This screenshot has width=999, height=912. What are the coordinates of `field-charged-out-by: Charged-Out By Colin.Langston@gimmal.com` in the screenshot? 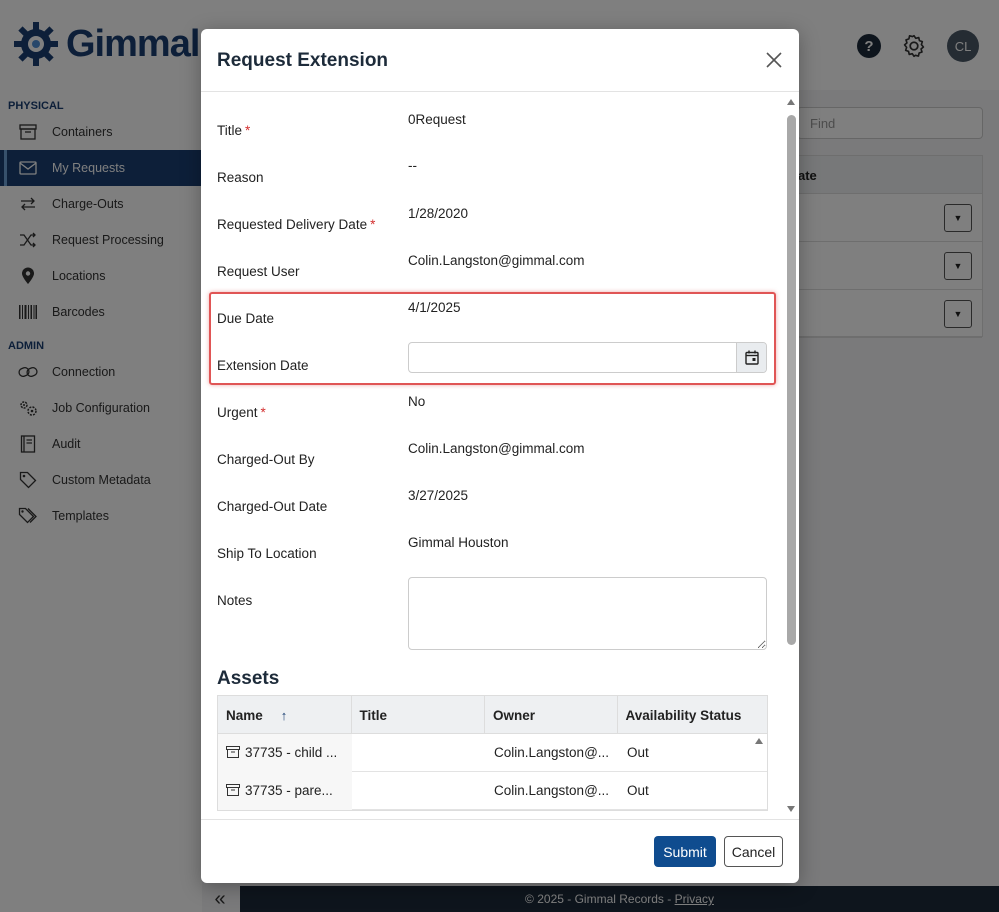 It's located at (497, 459).